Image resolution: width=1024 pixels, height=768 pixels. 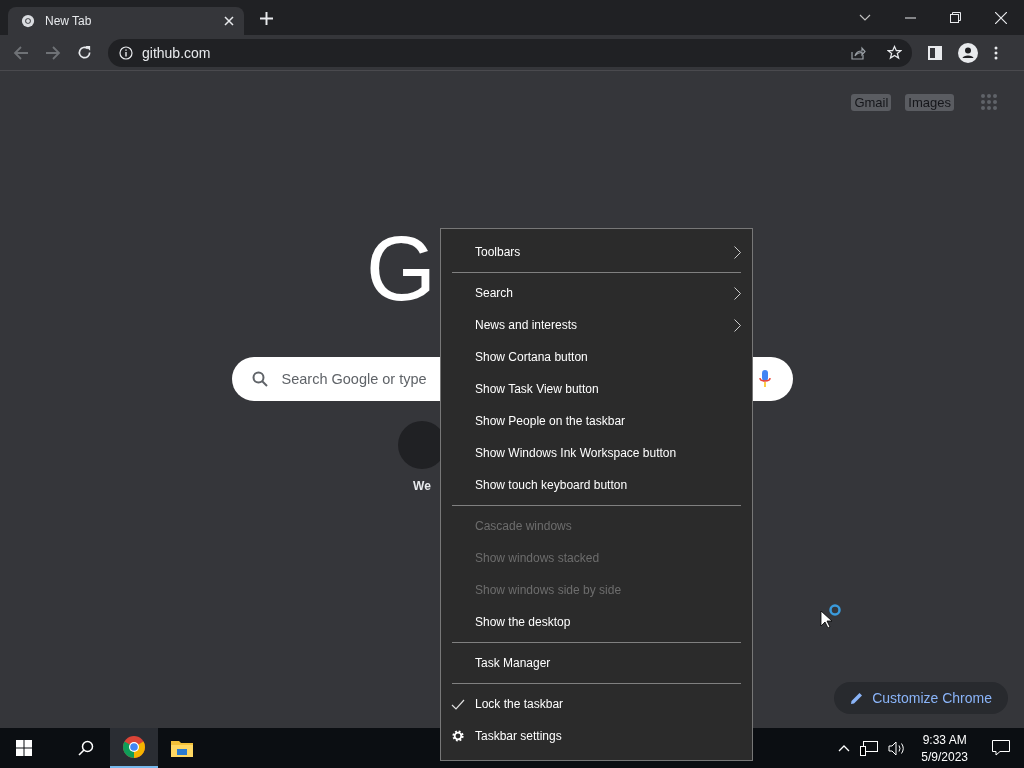 I want to click on menu-item: Show the desktop, so click(x=596, y=622).